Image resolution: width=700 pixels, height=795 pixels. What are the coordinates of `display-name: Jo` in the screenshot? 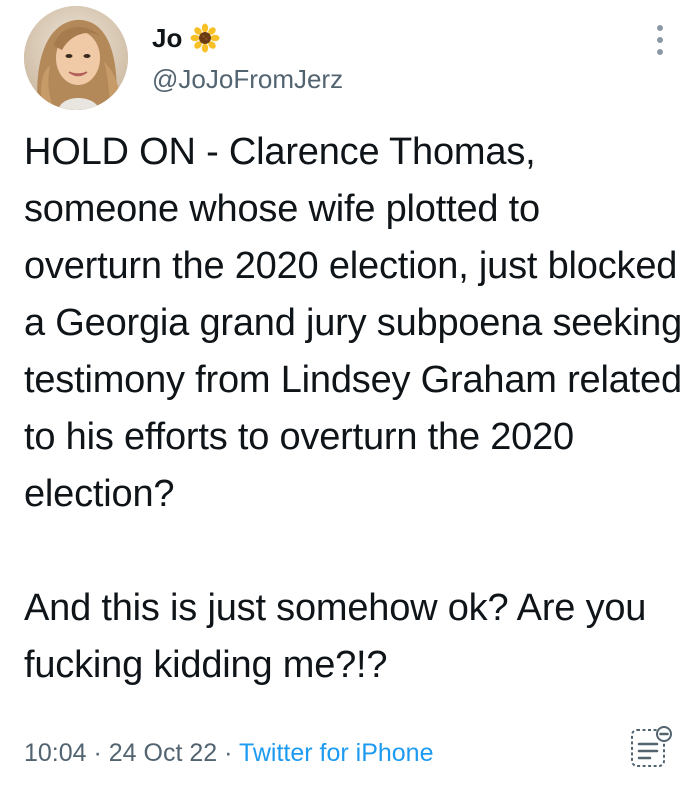 It's located at (167, 38).